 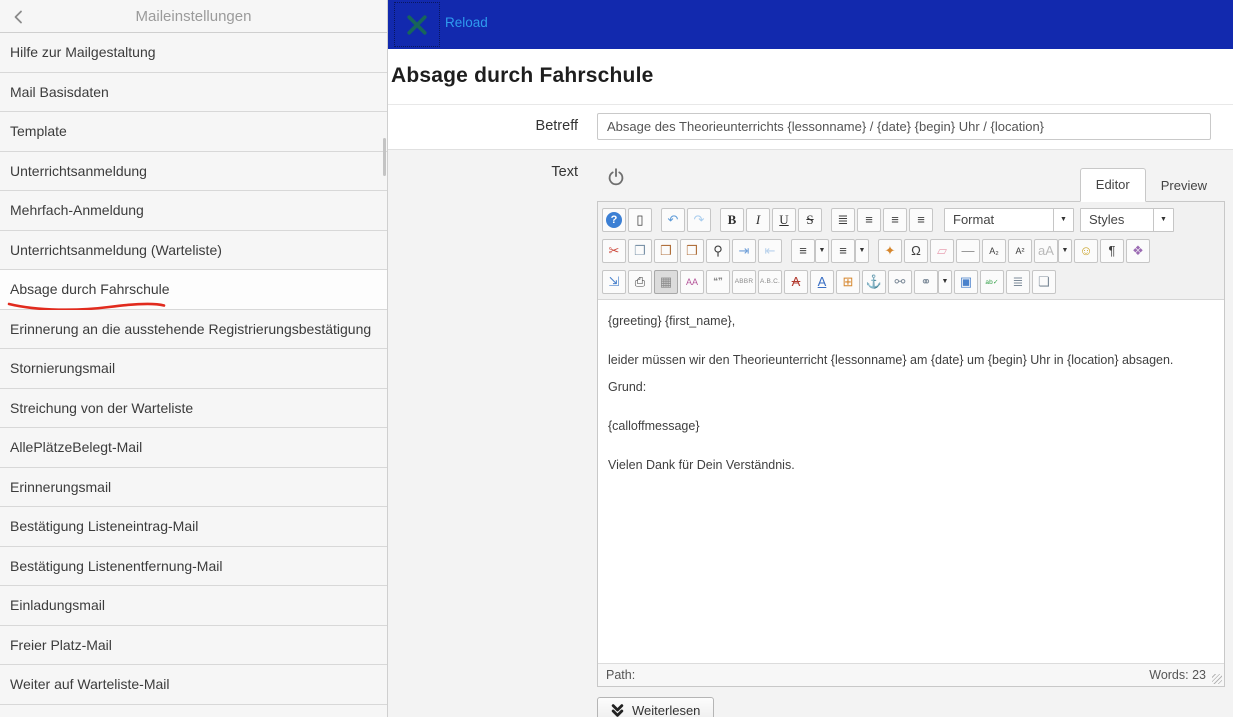 What do you see at coordinates (1009, 219) in the screenshot?
I see `format-select: Format ▼` at bounding box center [1009, 219].